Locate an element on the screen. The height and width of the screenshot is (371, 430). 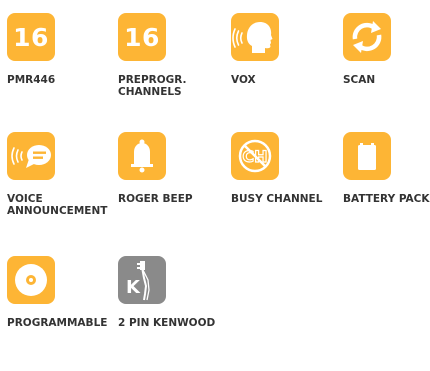
pmr-tile-number: 16 is located at coordinates (31, 37).